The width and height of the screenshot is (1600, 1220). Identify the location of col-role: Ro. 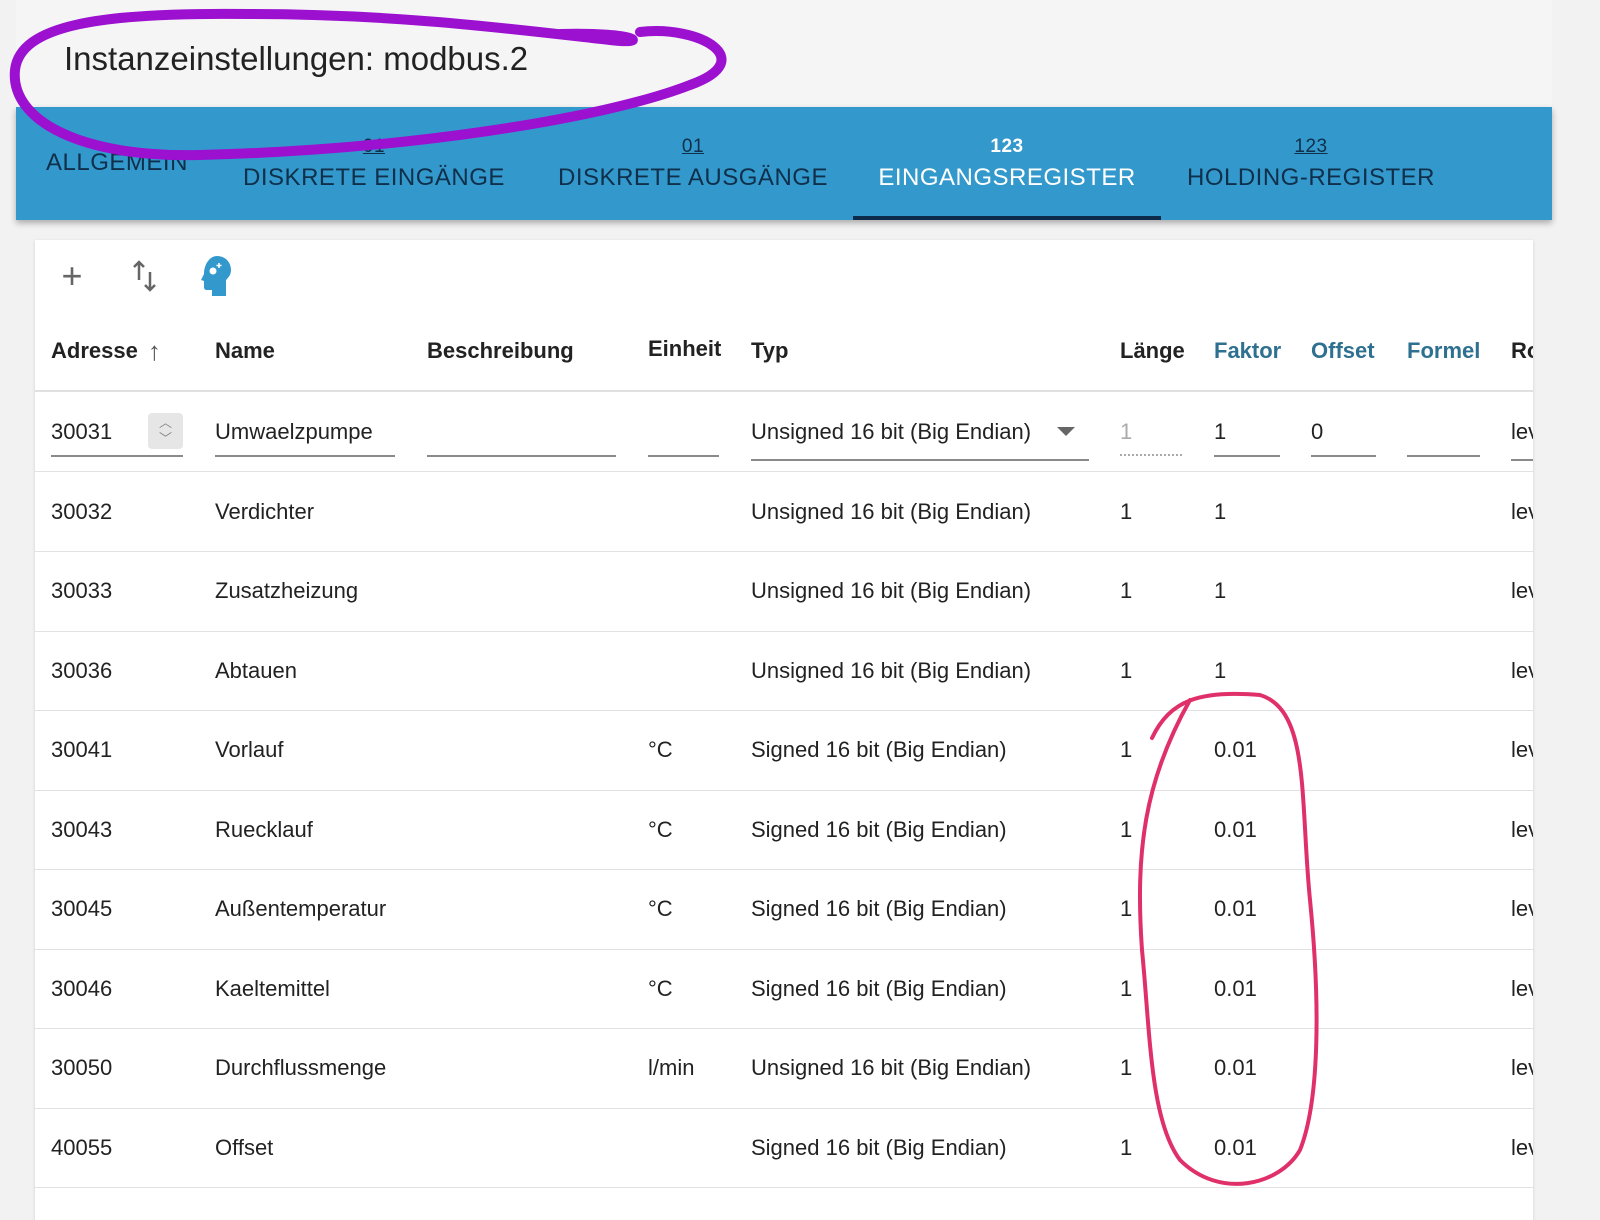
(1522, 351).